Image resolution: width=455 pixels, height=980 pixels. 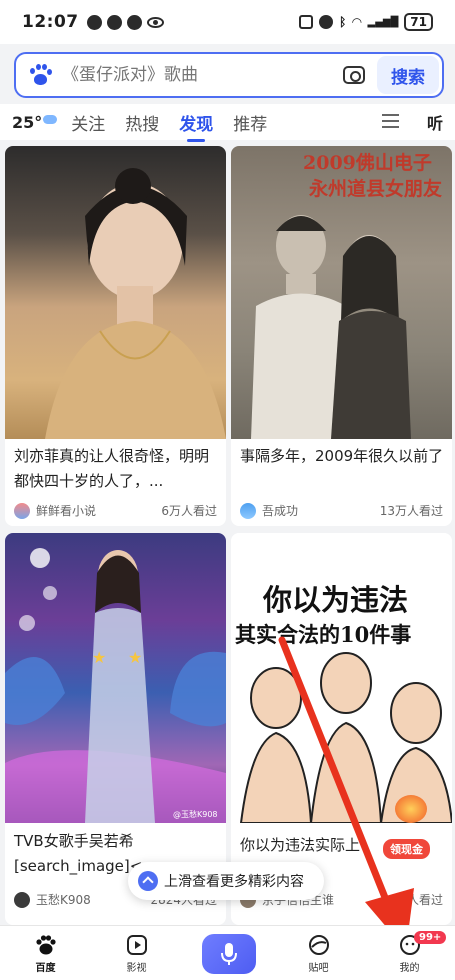 I want to click on tieba-icon, so click(x=318, y=945).